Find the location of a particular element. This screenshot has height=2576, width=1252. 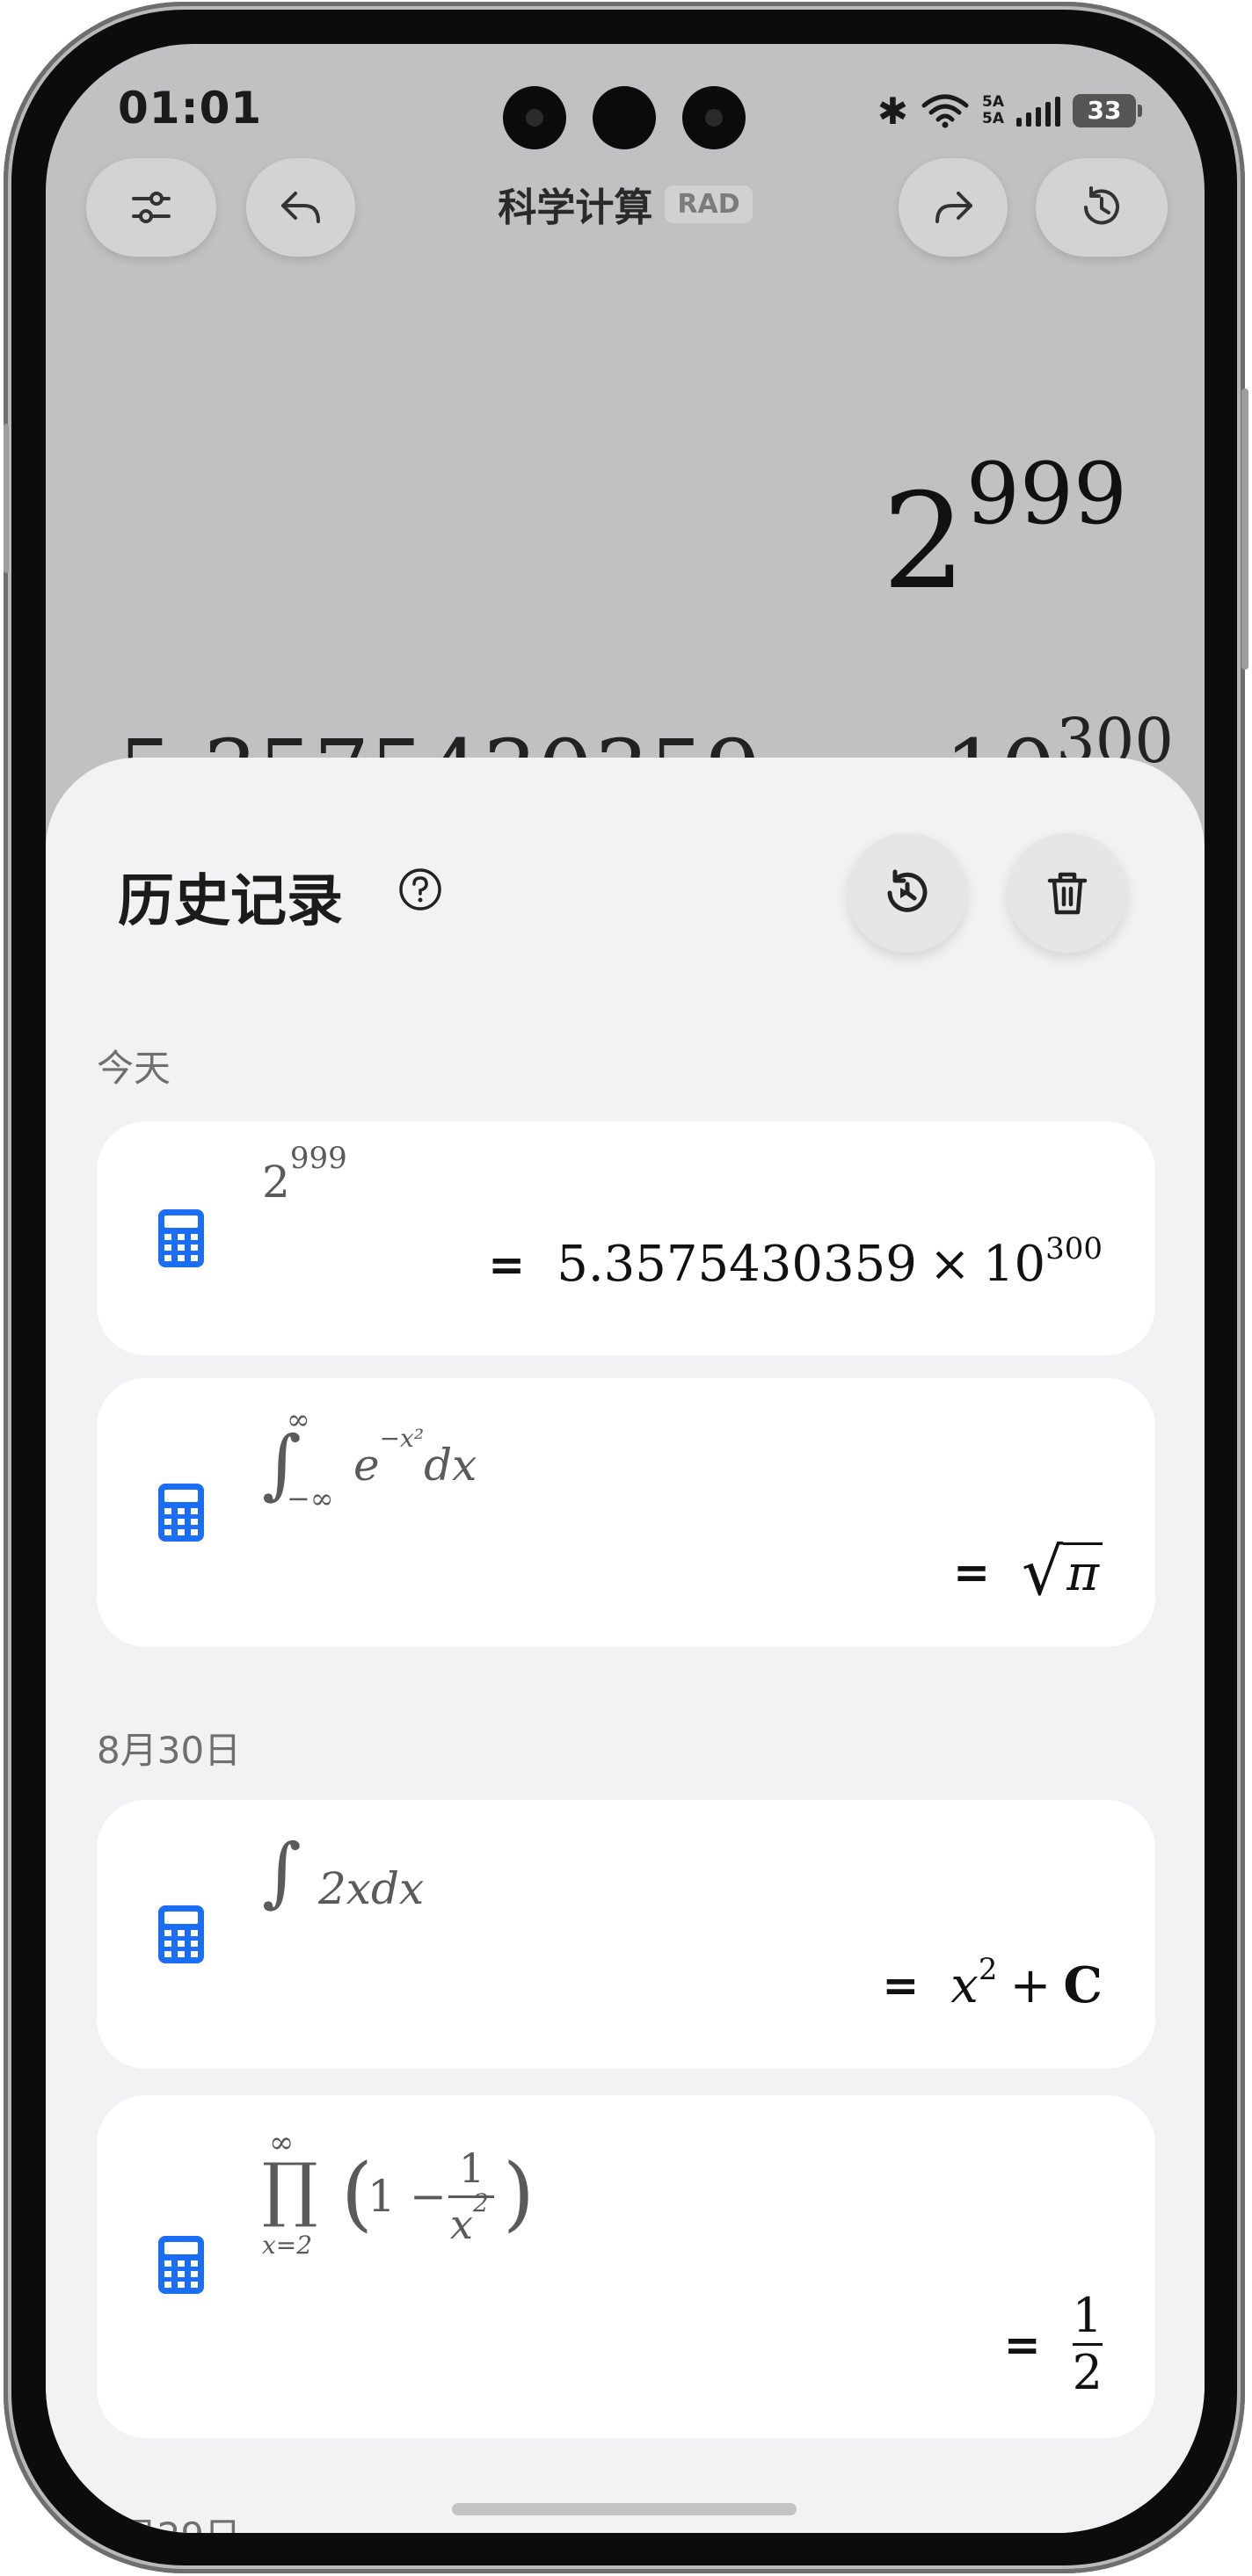

signal-indicator: 5A 5A is located at coordinates (993, 110).